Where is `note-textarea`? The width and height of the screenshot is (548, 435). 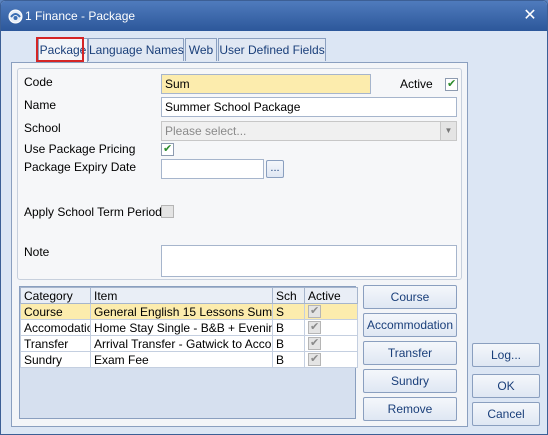 note-textarea is located at coordinates (309, 261).